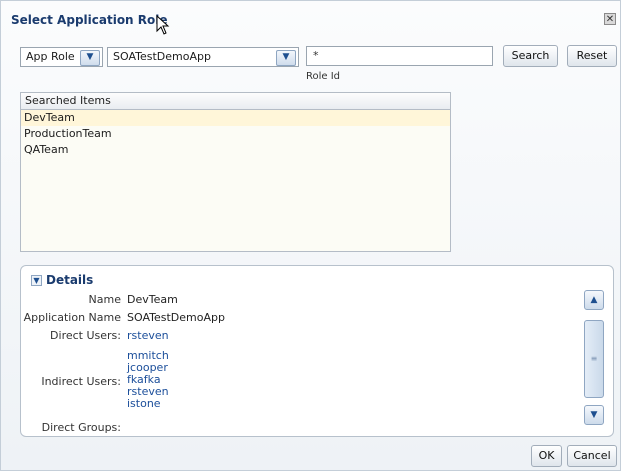 This screenshot has height=471, width=621. I want to click on chevron-up-icon: ▲, so click(594, 300).